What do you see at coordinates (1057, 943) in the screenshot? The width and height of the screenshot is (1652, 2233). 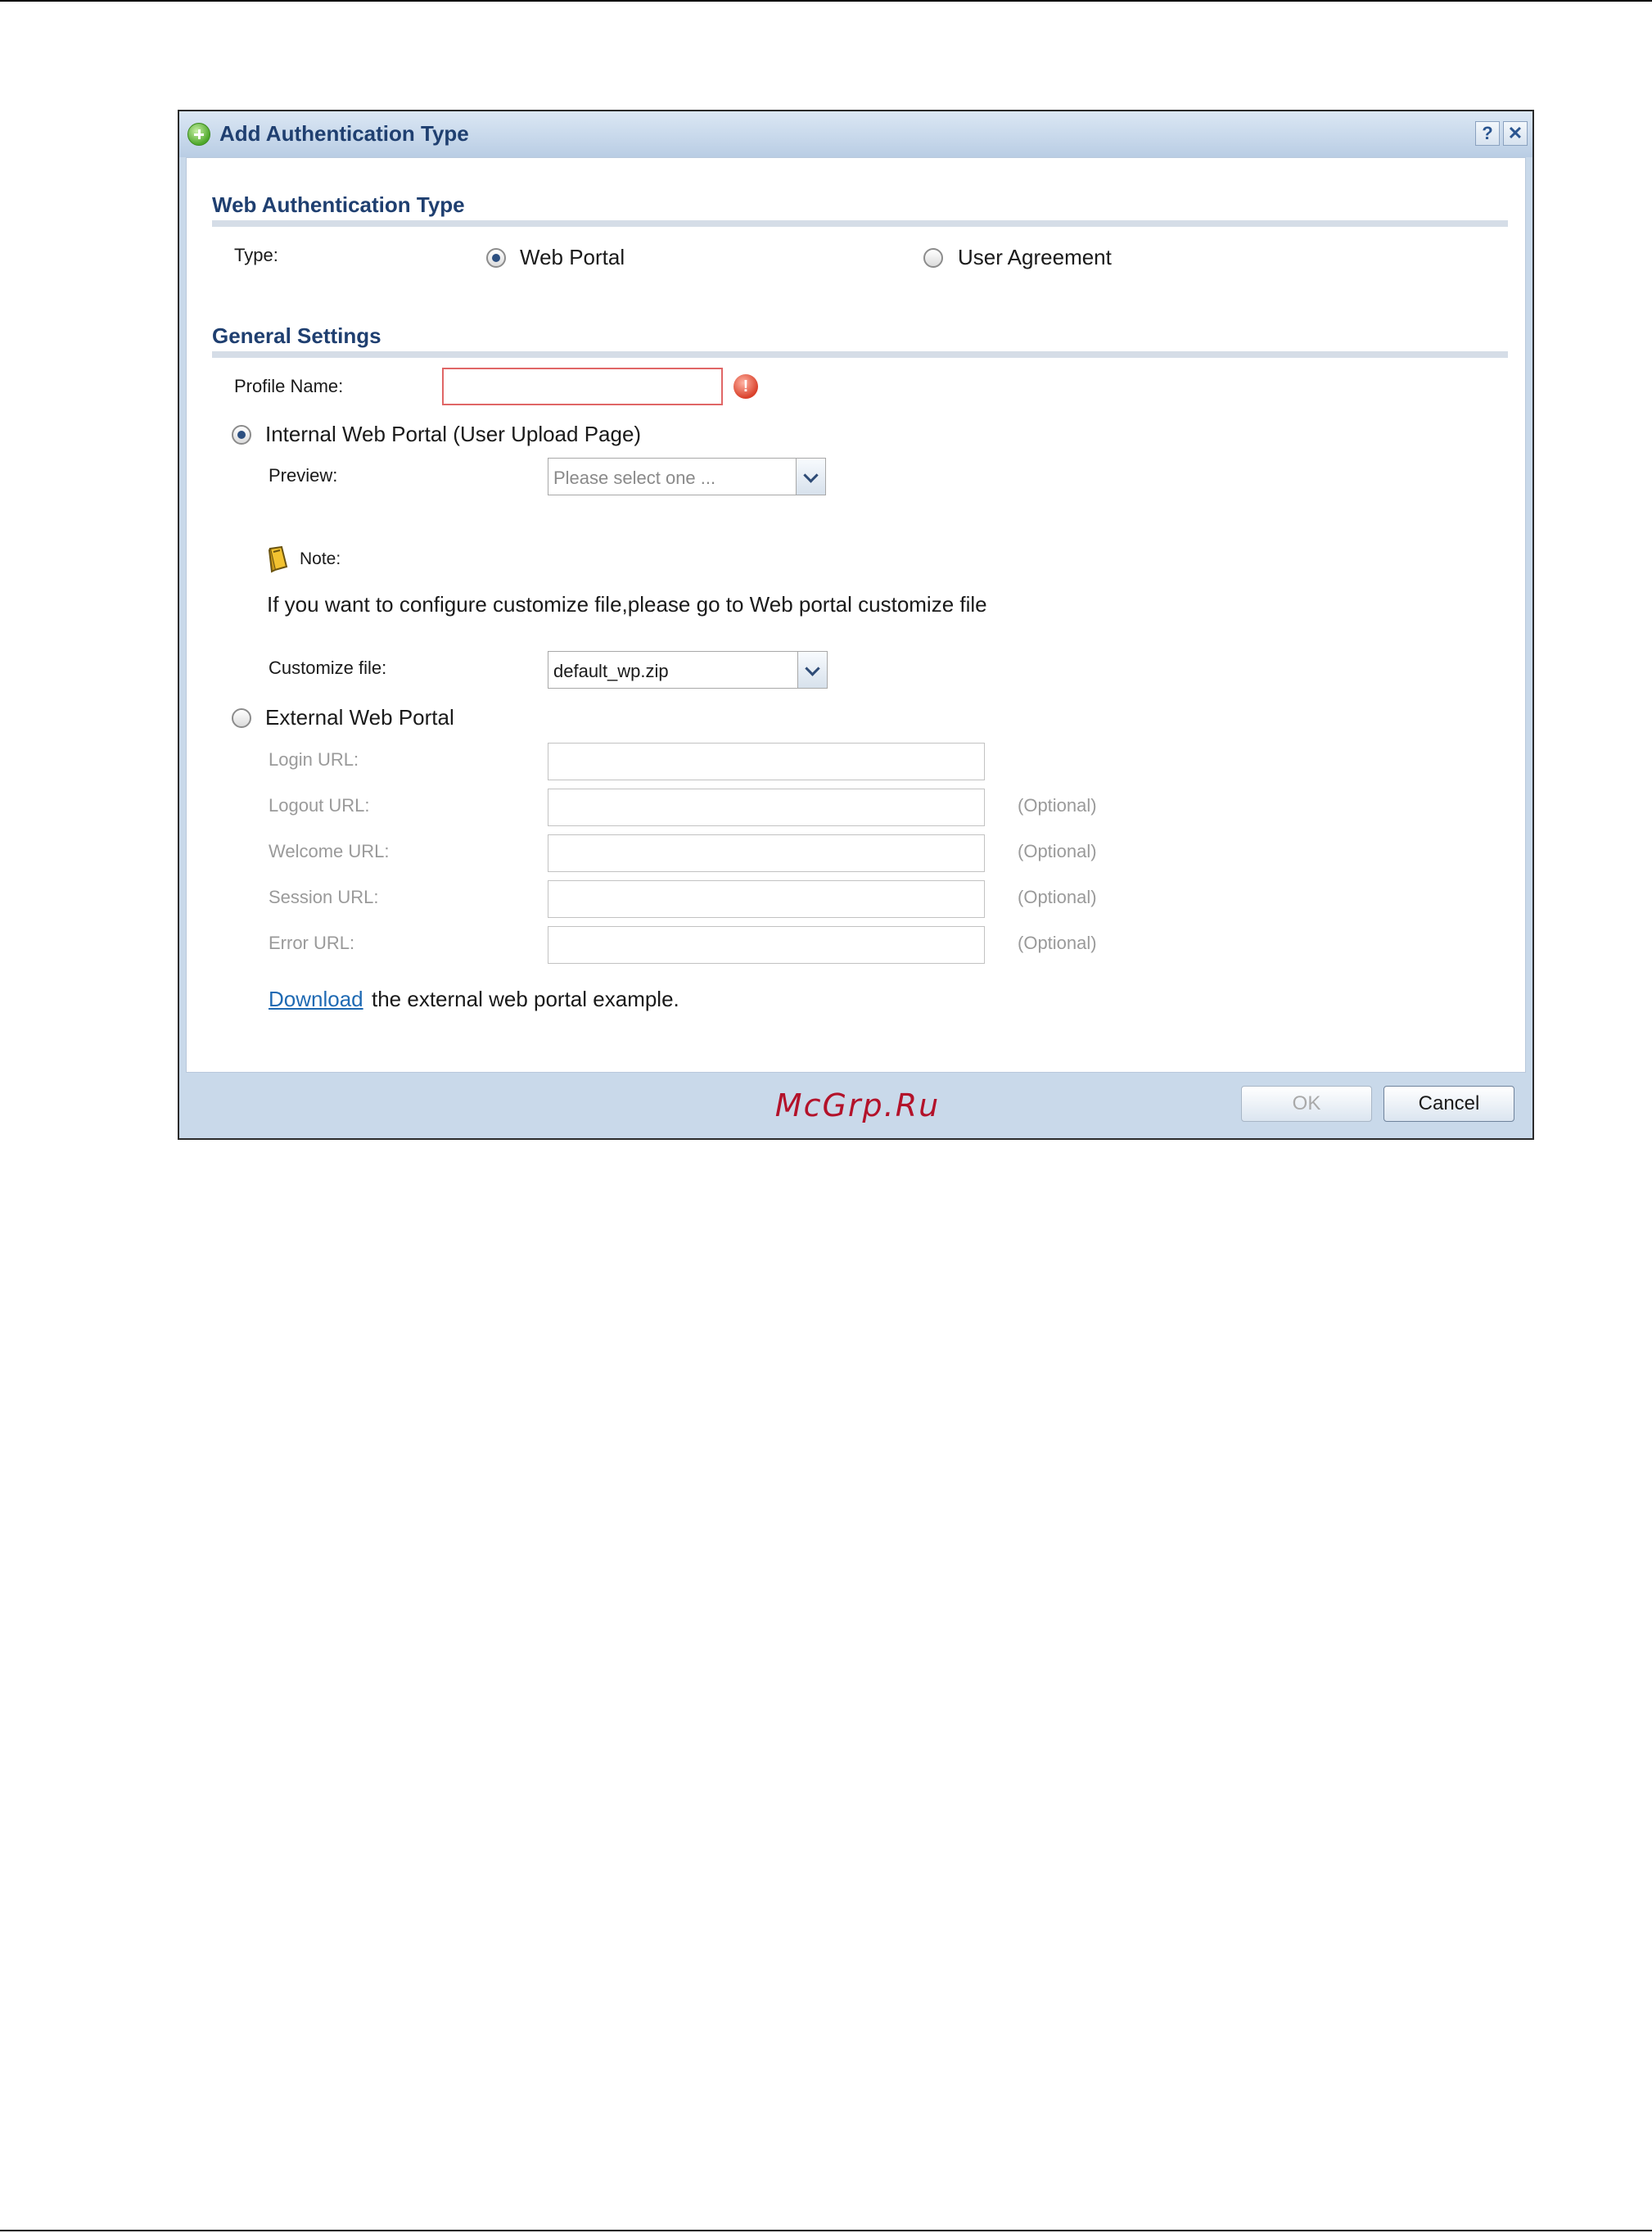 I see `error-url-optional: (Optional)` at bounding box center [1057, 943].